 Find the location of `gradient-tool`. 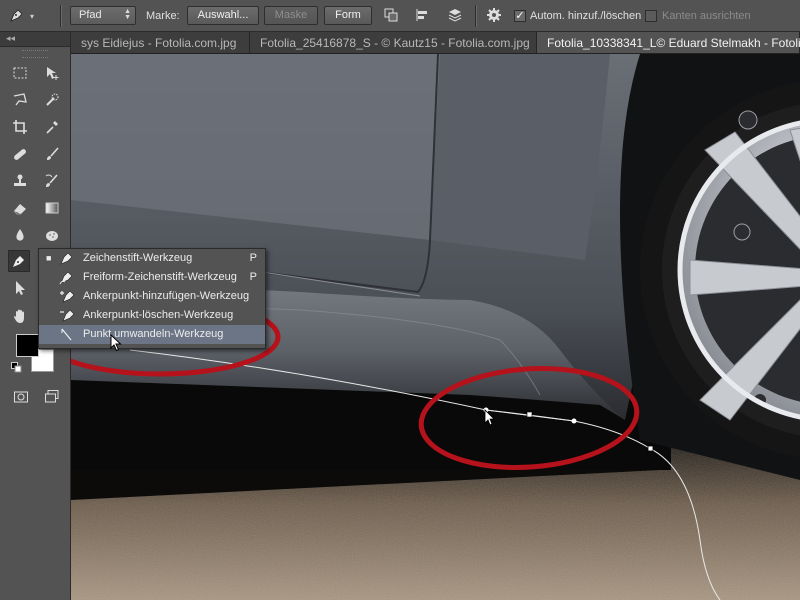

gradient-tool is located at coordinates (52, 208).